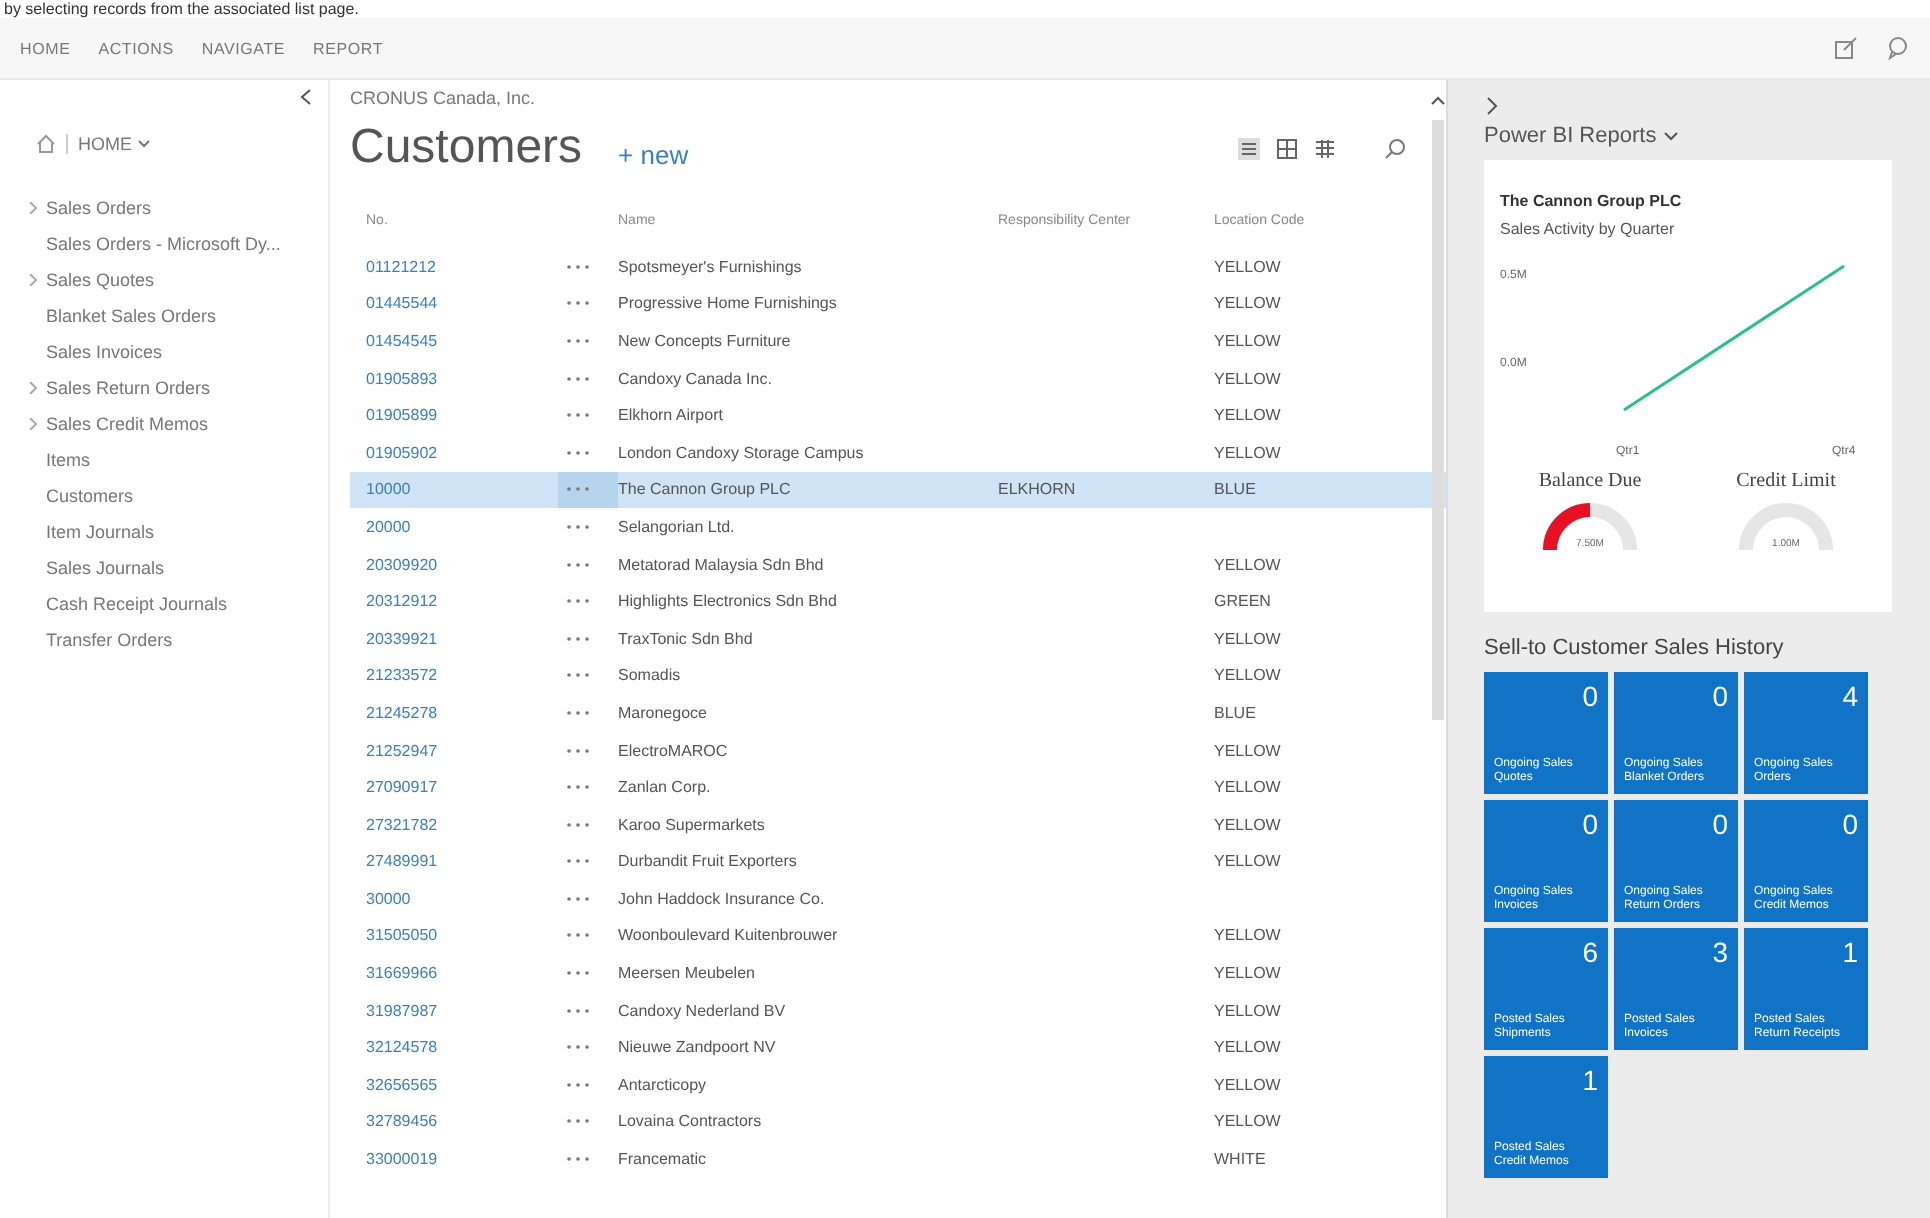  What do you see at coordinates (663, 1084) in the screenshot?
I see `table-cell-text: Antarcticopy` at bounding box center [663, 1084].